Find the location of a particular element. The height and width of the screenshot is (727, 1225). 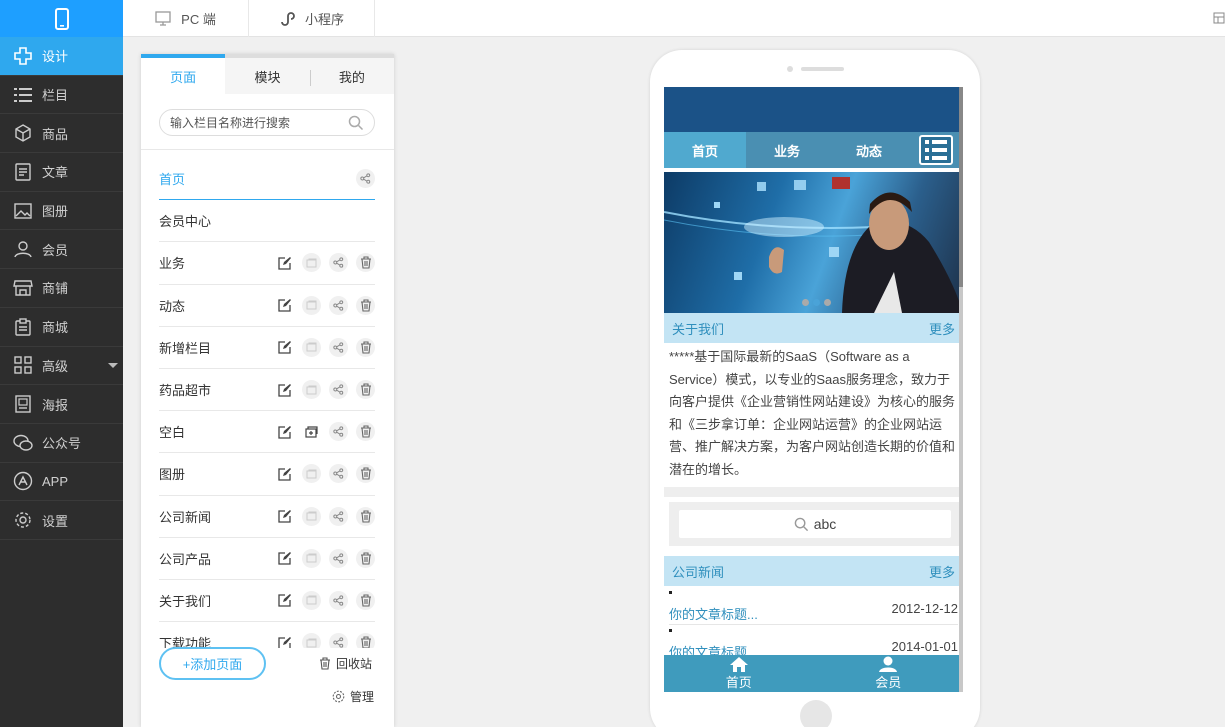

bullet is located at coordinates (670, 630).